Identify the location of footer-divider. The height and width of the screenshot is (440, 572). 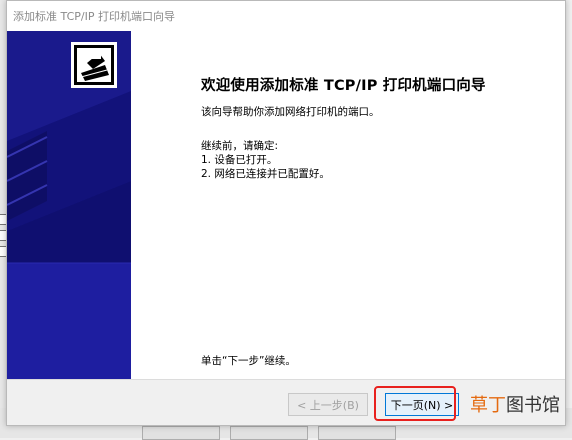
(286, 379).